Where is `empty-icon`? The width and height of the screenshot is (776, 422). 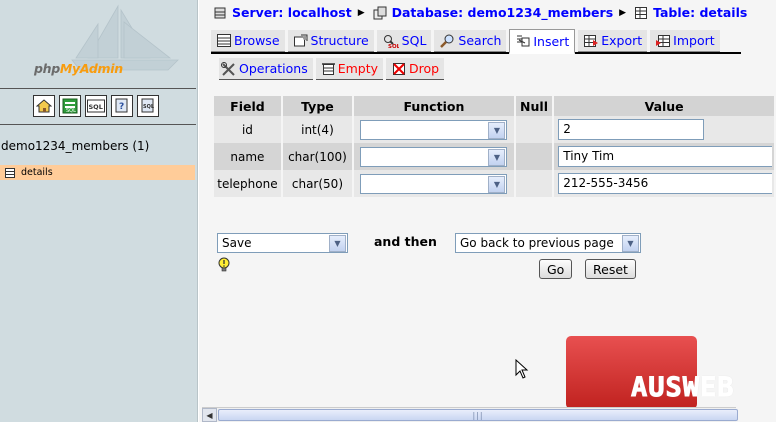 empty-icon is located at coordinates (328, 68).